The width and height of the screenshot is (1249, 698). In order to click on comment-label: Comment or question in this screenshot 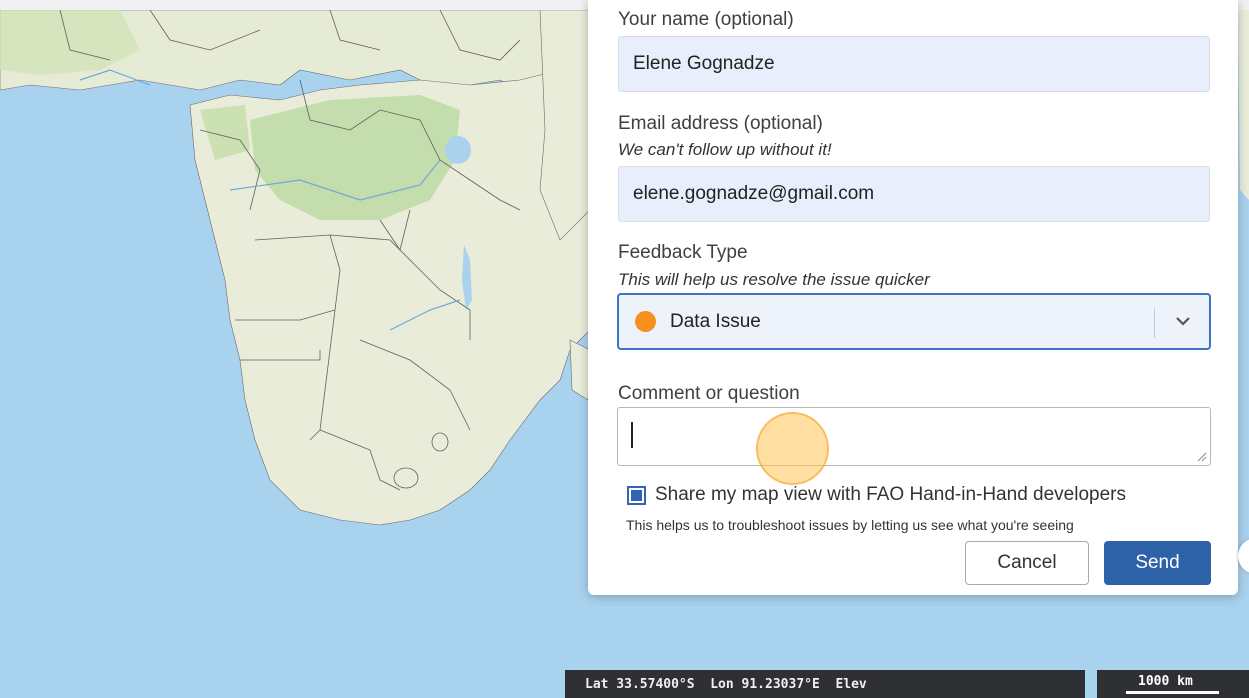, I will do `click(709, 393)`.